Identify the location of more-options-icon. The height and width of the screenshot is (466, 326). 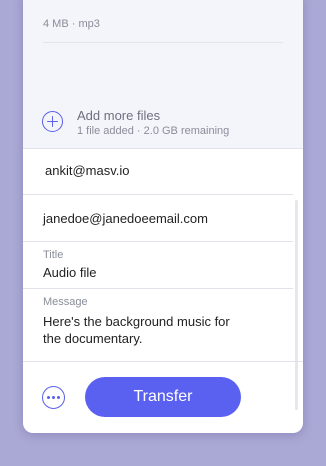
(53, 397).